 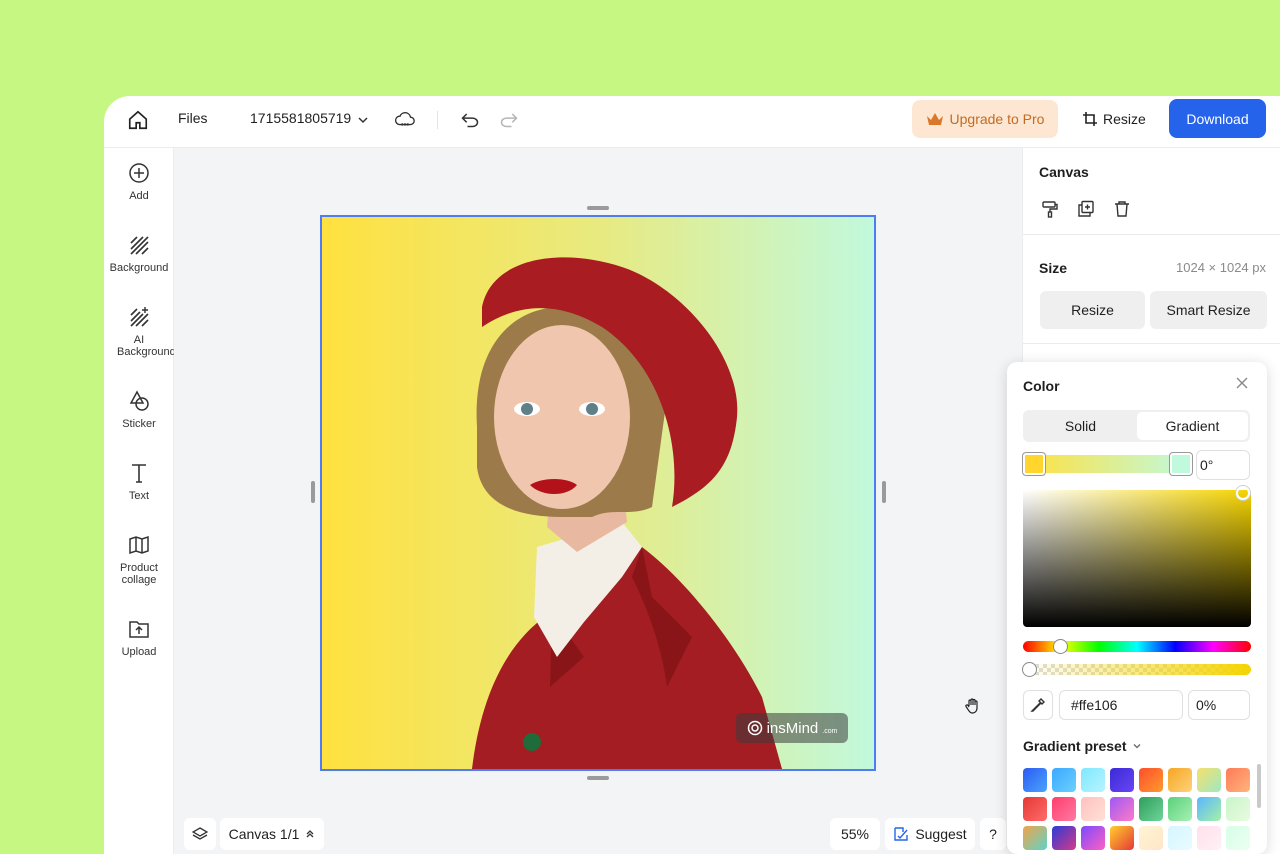 I want to click on gradient-preset-label: Gradient preset, so click(x=1075, y=746).